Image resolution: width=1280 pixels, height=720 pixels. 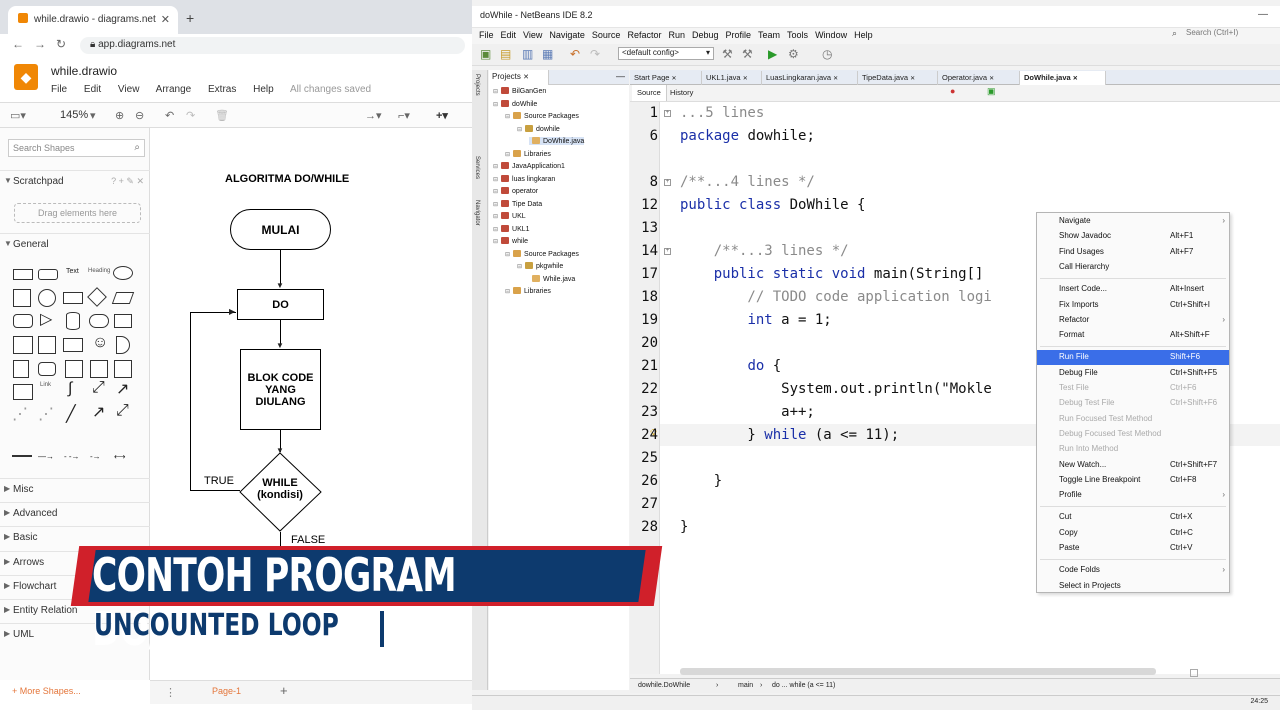 What do you see at coordinates (793, 54) in the screenshot?
I see `debug-icon: ⚙` at bounding box center [793, 54].